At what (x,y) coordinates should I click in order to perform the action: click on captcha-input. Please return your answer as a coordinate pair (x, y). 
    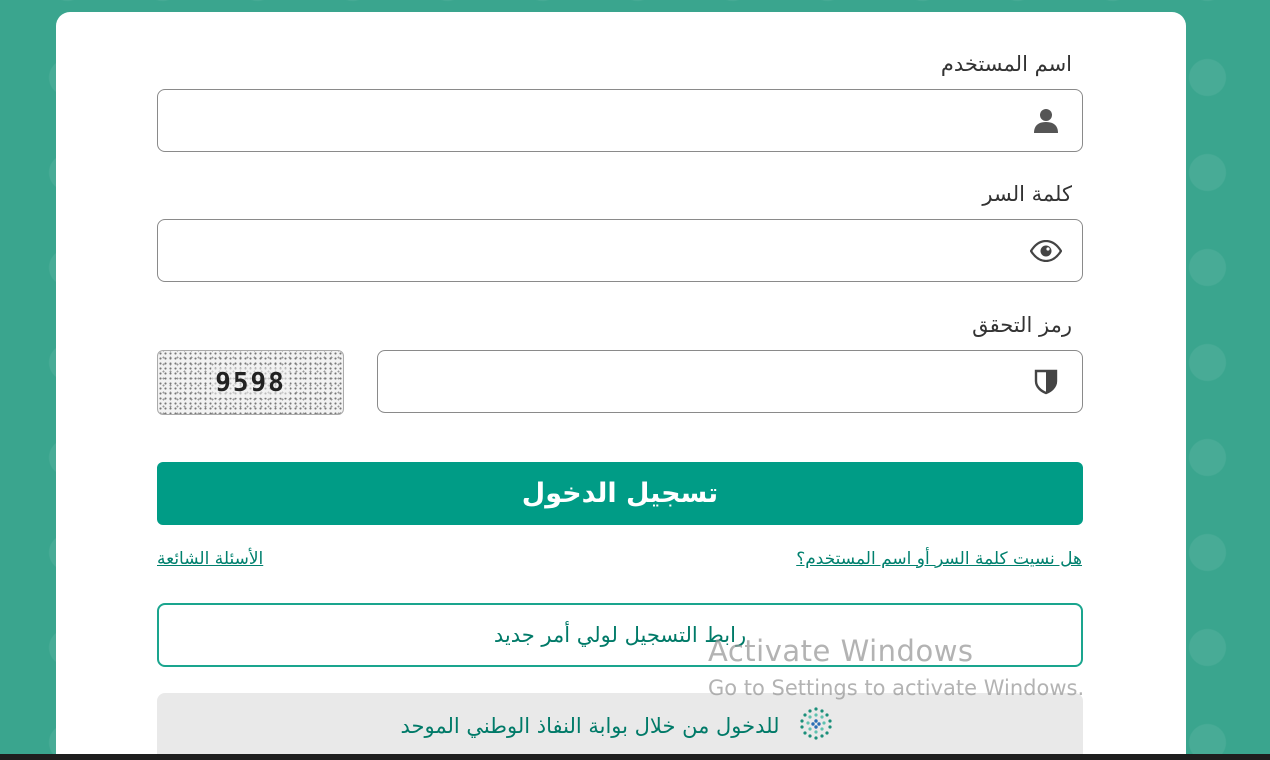
    Looking at the image, I should click on (730, 381).